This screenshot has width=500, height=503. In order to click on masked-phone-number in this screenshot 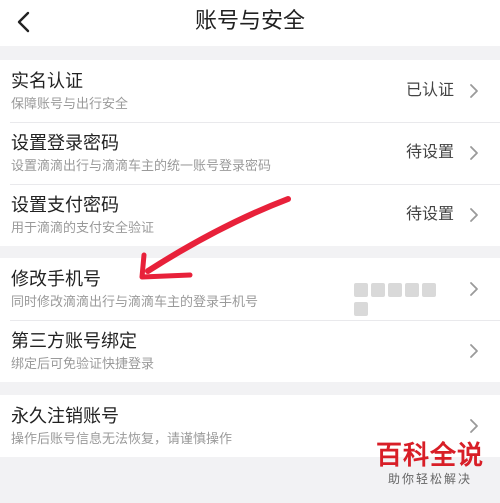, I will do `click(404, 299)`.